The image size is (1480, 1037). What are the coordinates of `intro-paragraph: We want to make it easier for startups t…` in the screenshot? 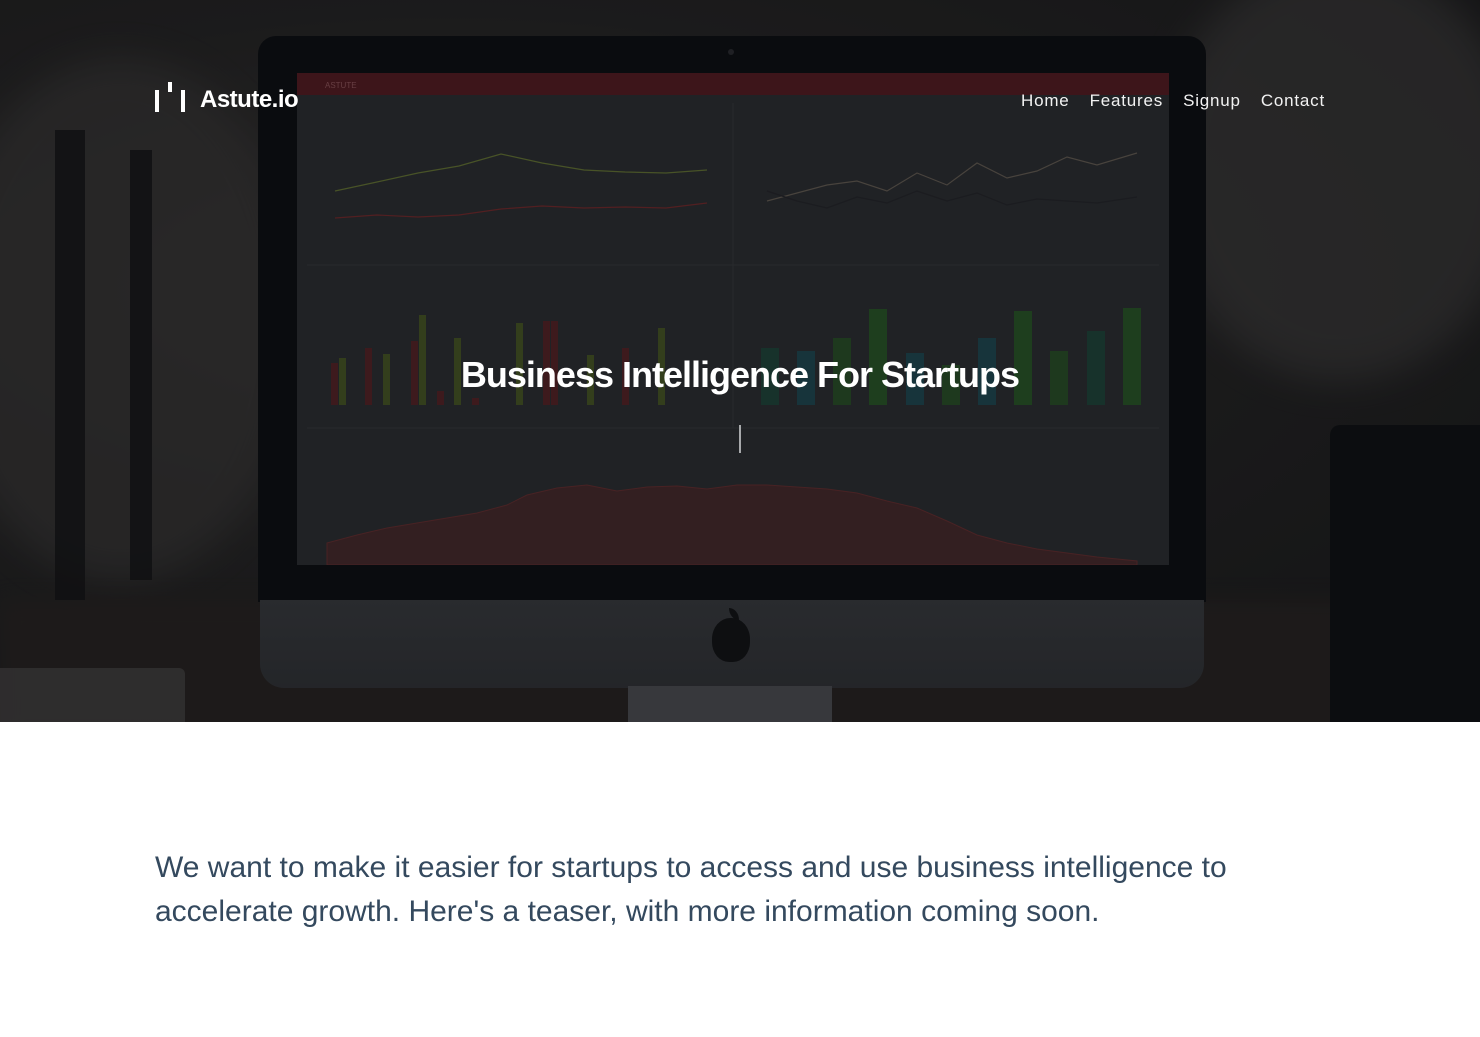 It's located at (691, 889).